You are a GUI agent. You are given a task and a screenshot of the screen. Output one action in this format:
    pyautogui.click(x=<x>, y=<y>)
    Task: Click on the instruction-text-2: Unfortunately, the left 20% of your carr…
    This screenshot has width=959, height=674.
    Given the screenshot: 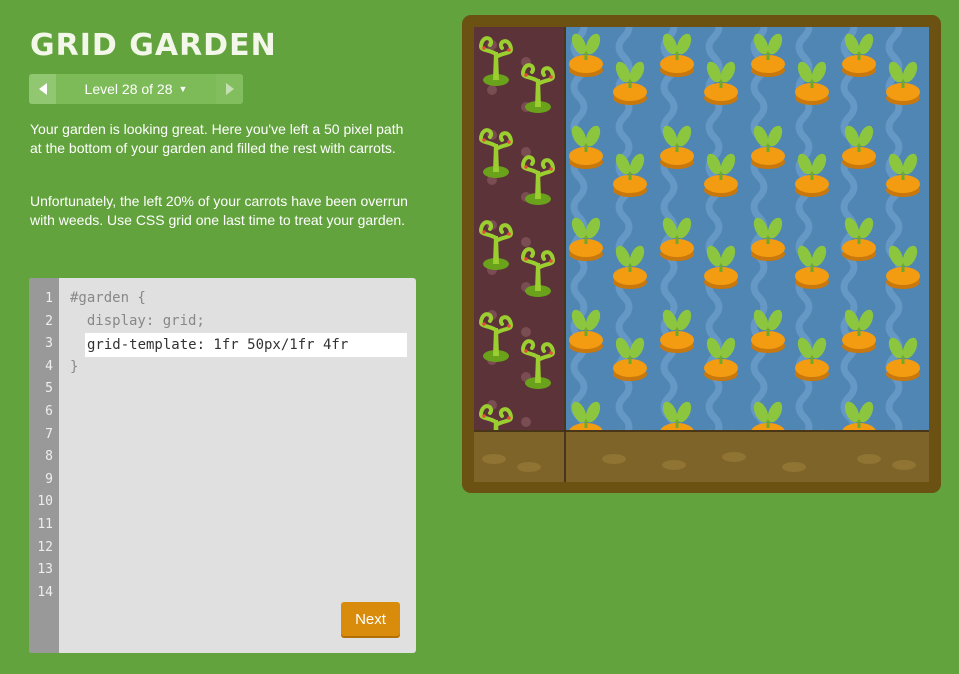 What is the action you would take?
    pyautogui.click(x=219, y=210)
    